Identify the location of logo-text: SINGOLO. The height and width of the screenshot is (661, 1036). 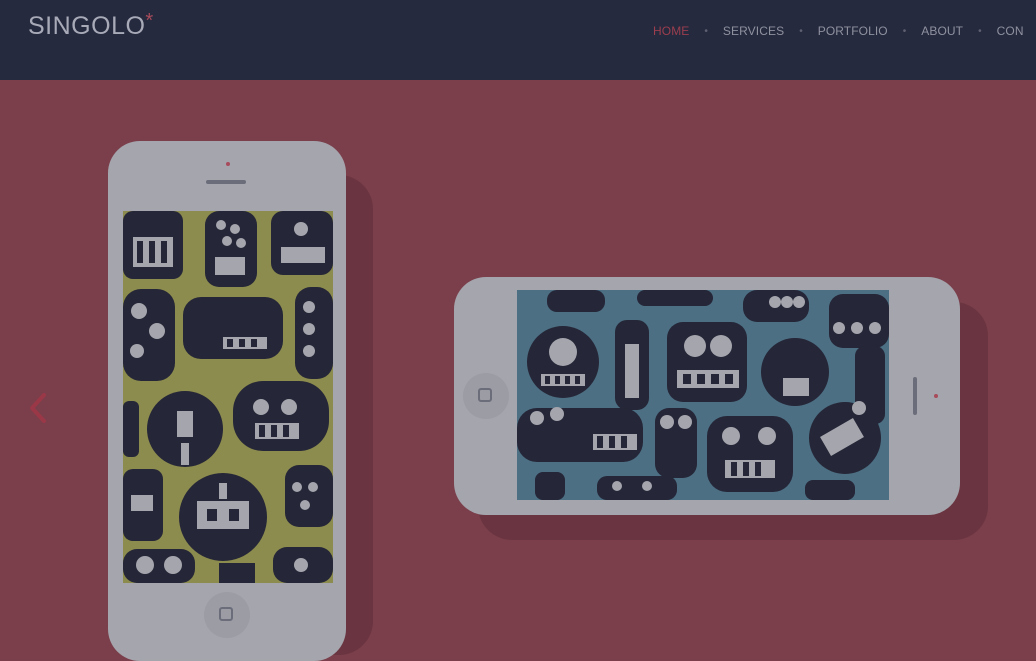
(87, 26).